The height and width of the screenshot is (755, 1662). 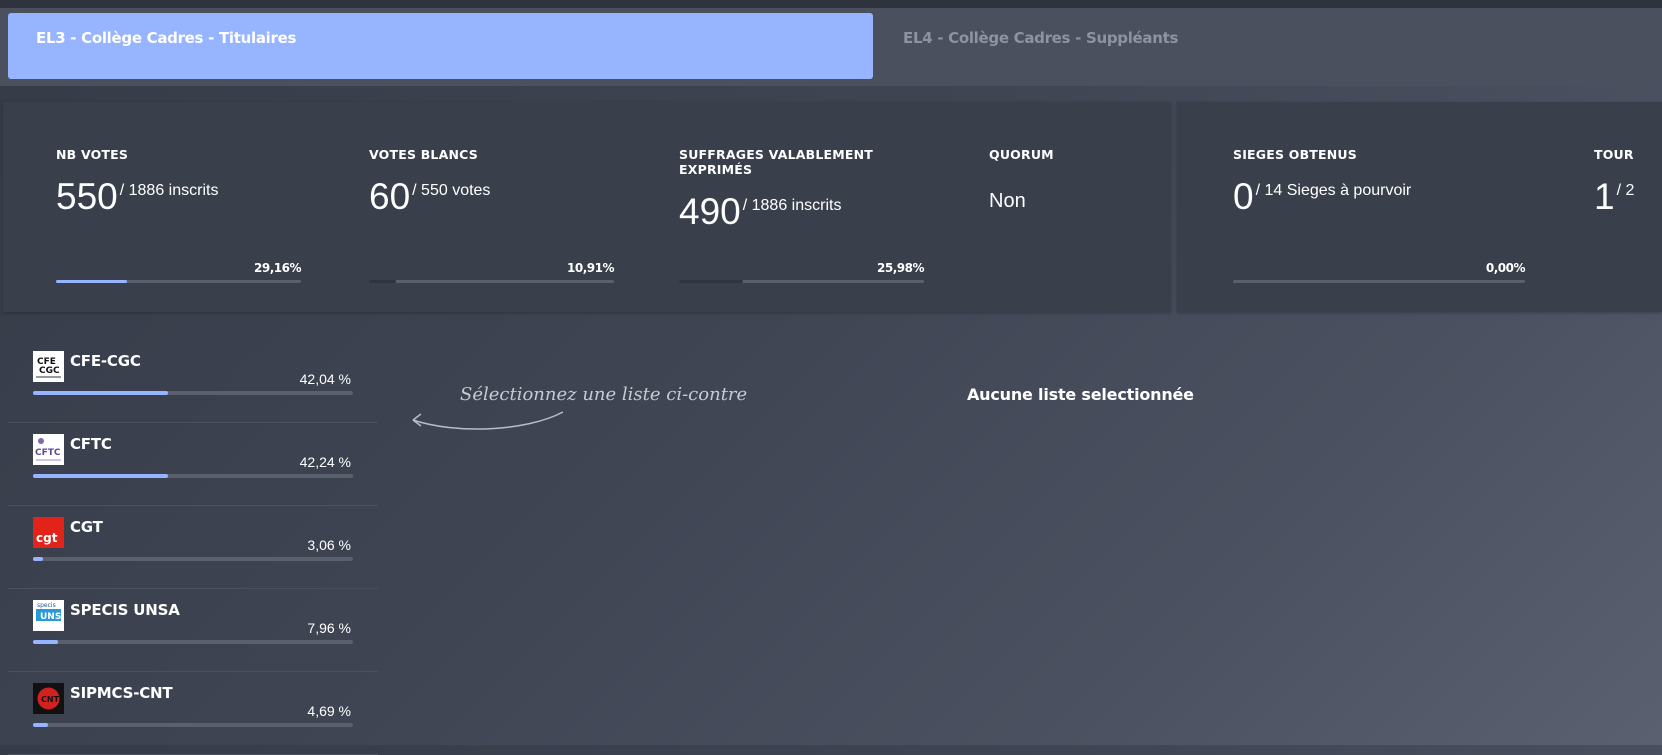 I want to click on svg-text: CFTC, so click(x=48, y=453).